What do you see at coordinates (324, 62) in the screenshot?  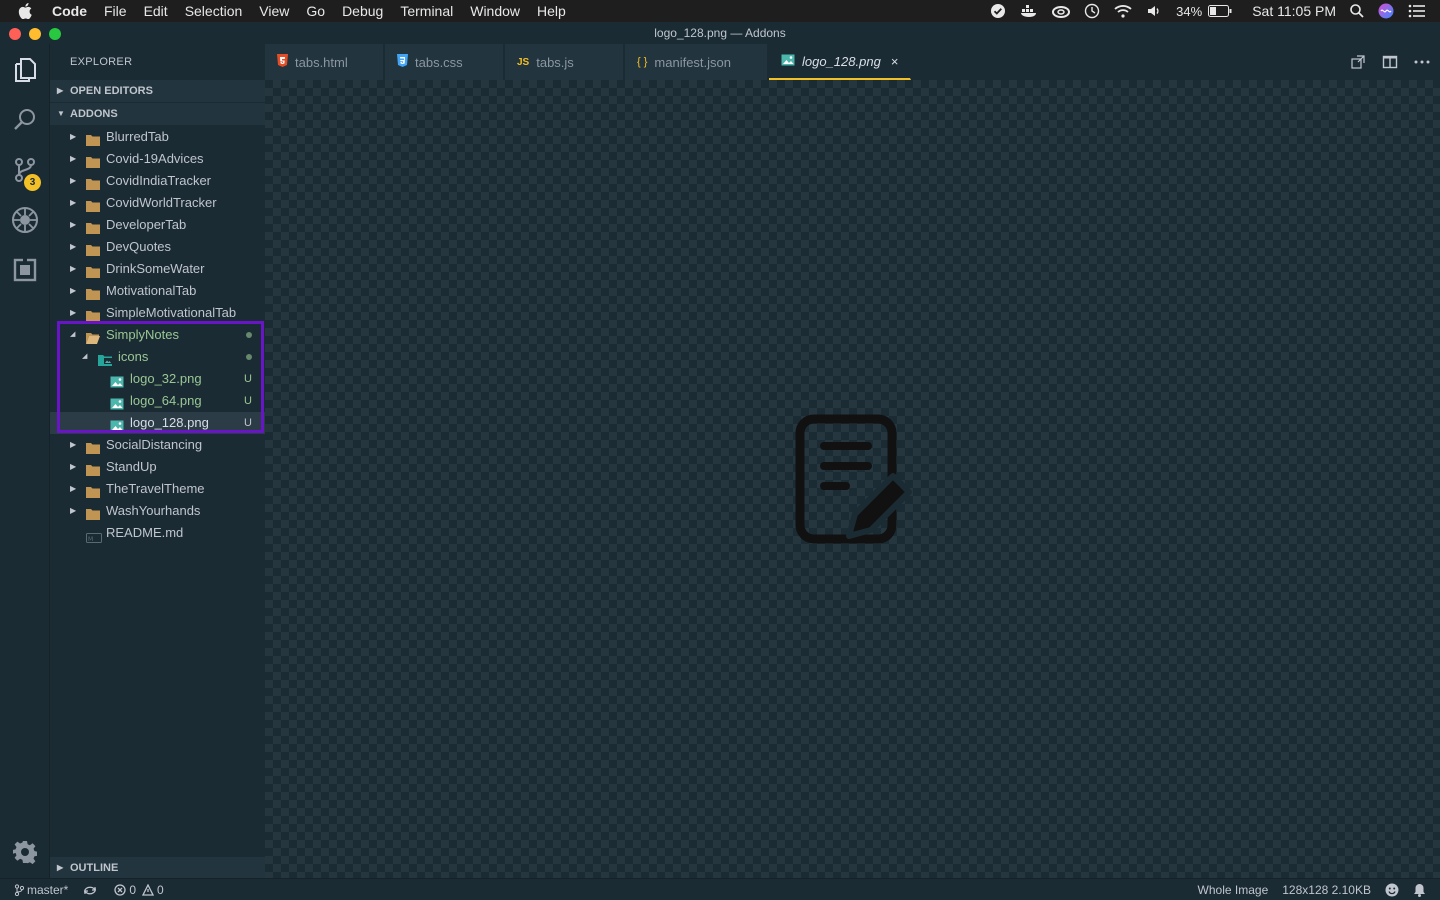 I see `tab-tabs-html: tabs.html` at bounding box center [324, 62].